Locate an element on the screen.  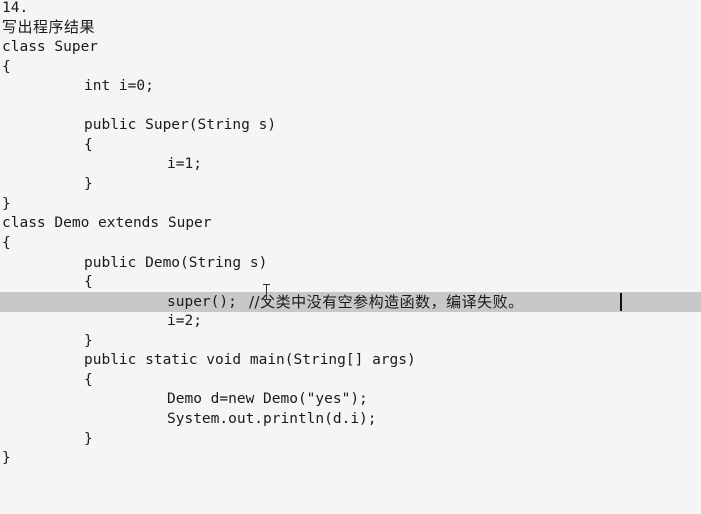
code-line: System.out.println(d.i); is located at coordinates (350, 419).